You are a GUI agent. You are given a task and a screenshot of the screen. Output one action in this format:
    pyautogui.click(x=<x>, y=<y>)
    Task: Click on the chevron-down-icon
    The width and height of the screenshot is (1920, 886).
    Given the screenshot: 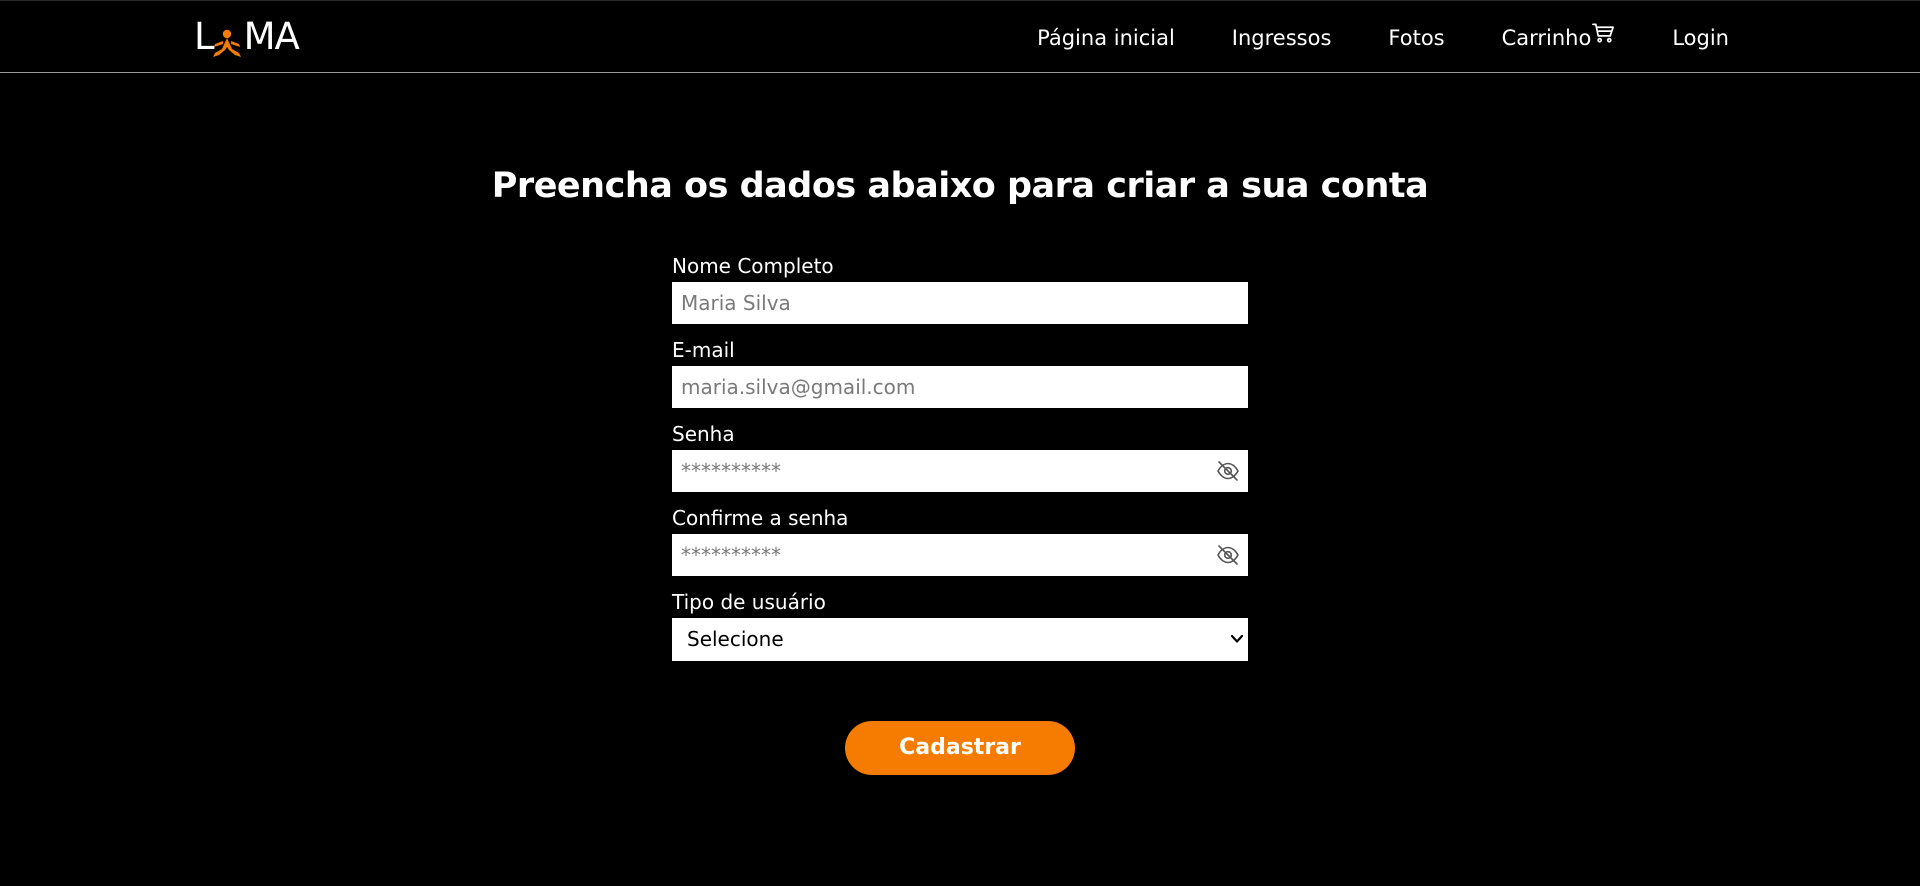 What is the action you would take?
    pyautogui.click(x=1237, y=638)
    